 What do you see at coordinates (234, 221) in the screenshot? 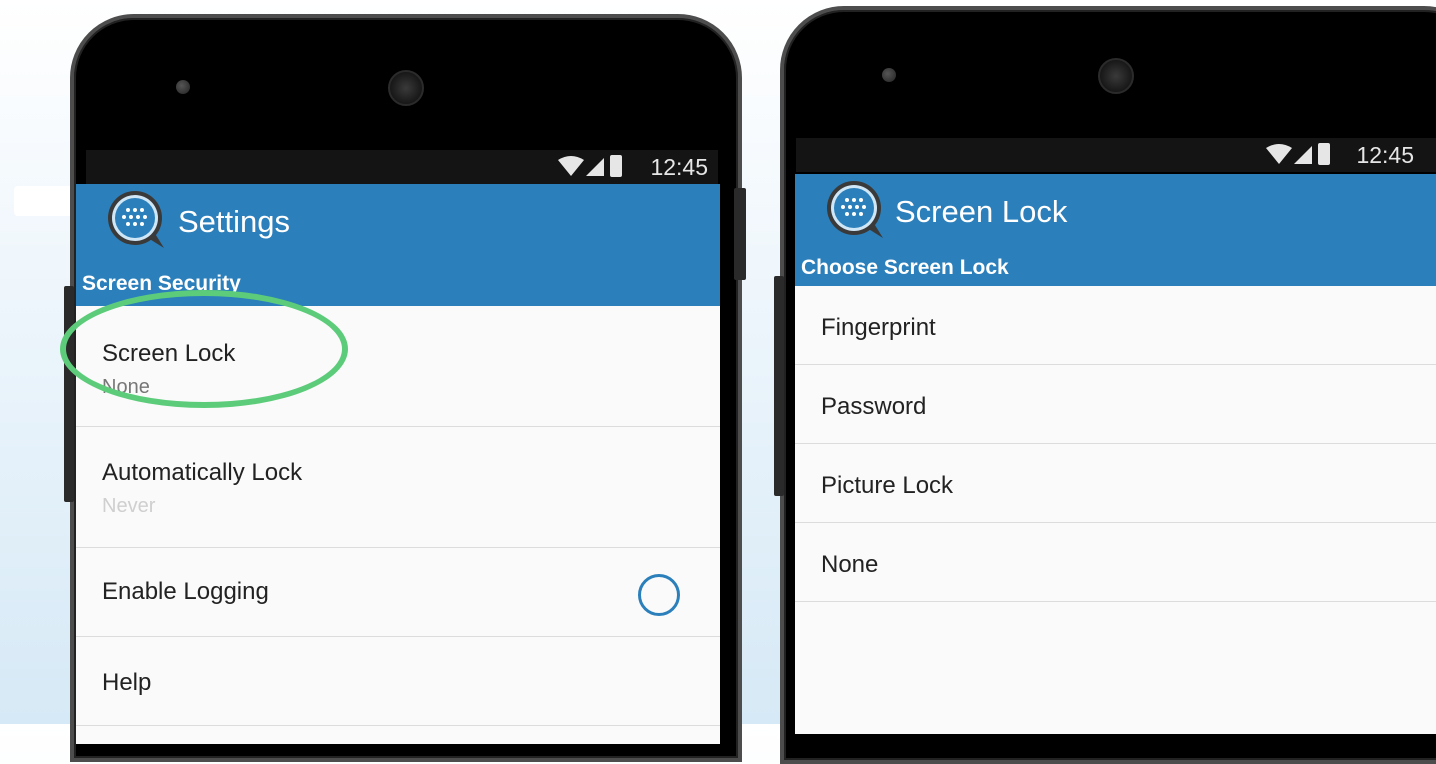
I see `page-title: Settings` at bounding box center [234, 221].